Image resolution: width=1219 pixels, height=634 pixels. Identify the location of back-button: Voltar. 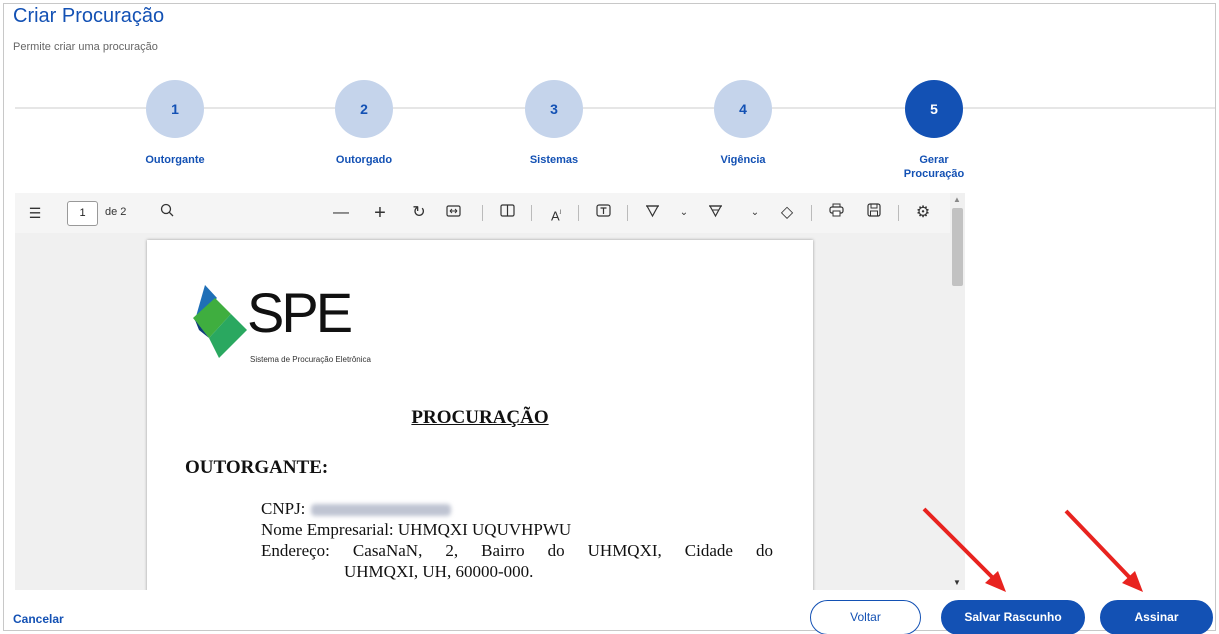
(865, 617).